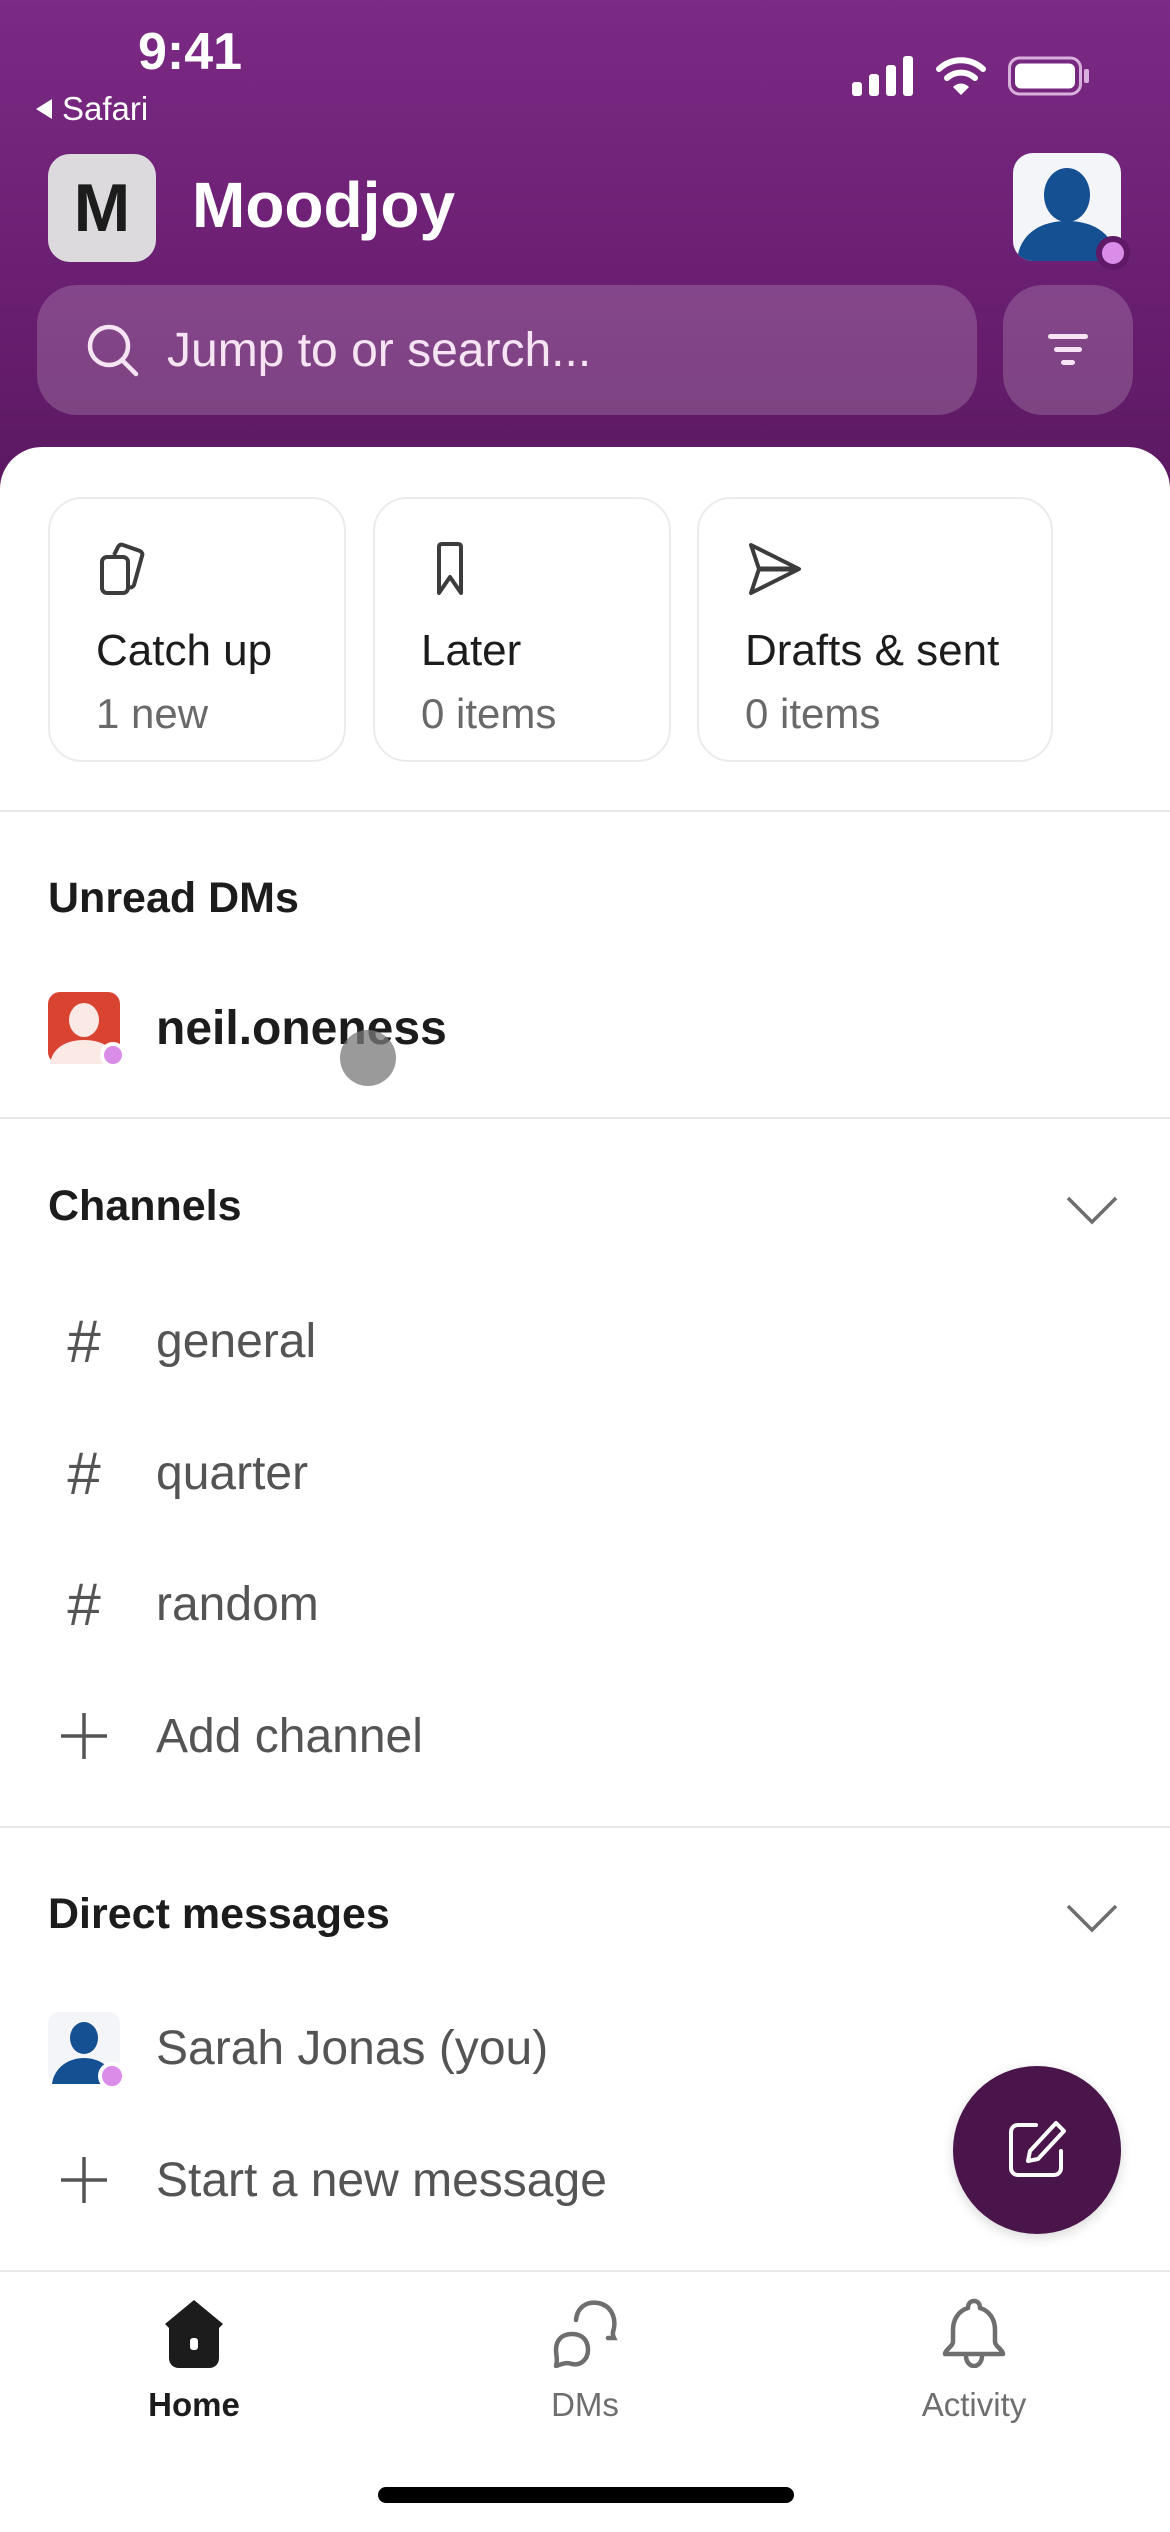 The height and width of the screenshot is (2532, 1170). Describe the element at coordinates (44, 109) in the screenshot. I see `back-arrow-icon` at that location.